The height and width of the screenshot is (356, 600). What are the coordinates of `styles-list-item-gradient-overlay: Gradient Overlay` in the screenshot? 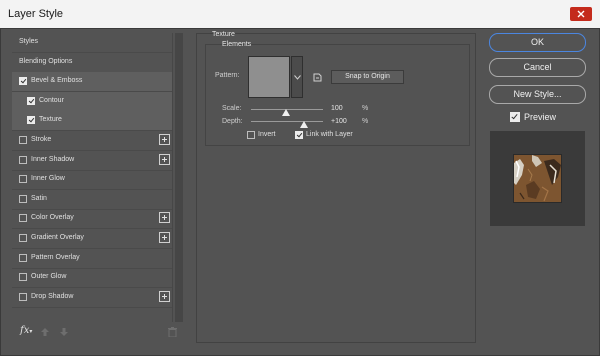 It's located at (92, 239).